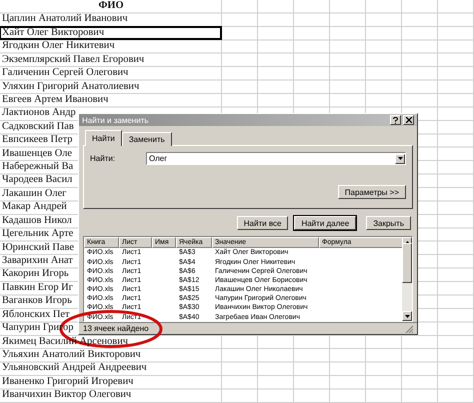  What do you see at coordinates (262, 223) in the screenshot?
I see `dialog-button: Найти все` at bounding box center [262, 223].